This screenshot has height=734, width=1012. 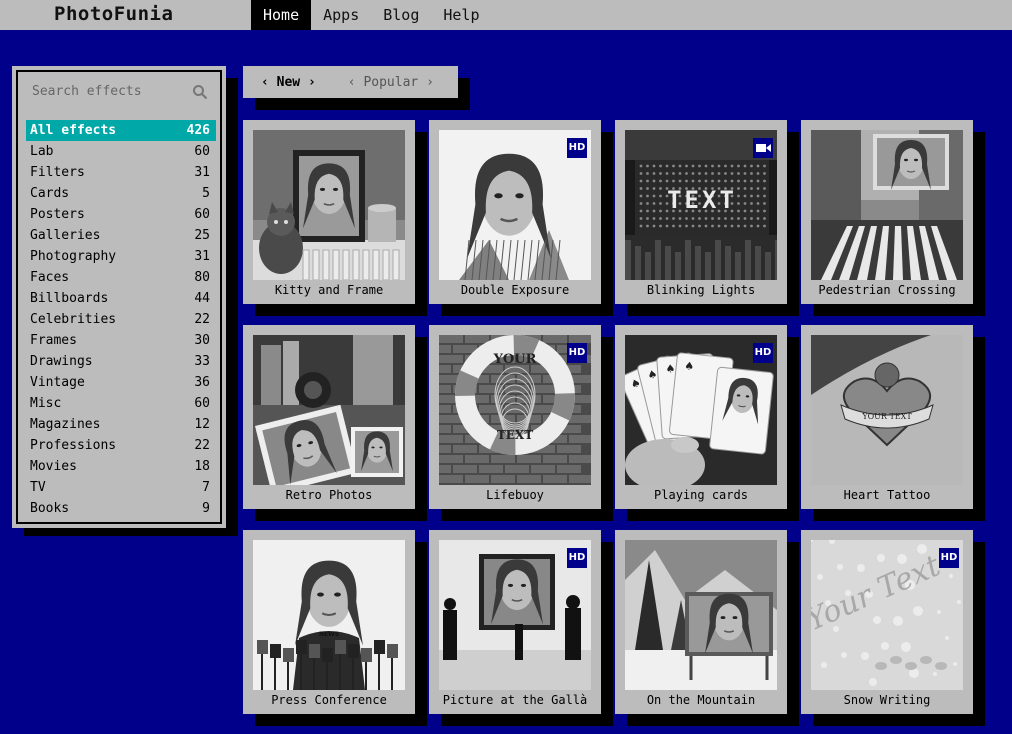 What do you see at coordinates (121, 466) in the screenshot?
I see `category-item-movies: Movies 18` at bounding box center [121, 466].